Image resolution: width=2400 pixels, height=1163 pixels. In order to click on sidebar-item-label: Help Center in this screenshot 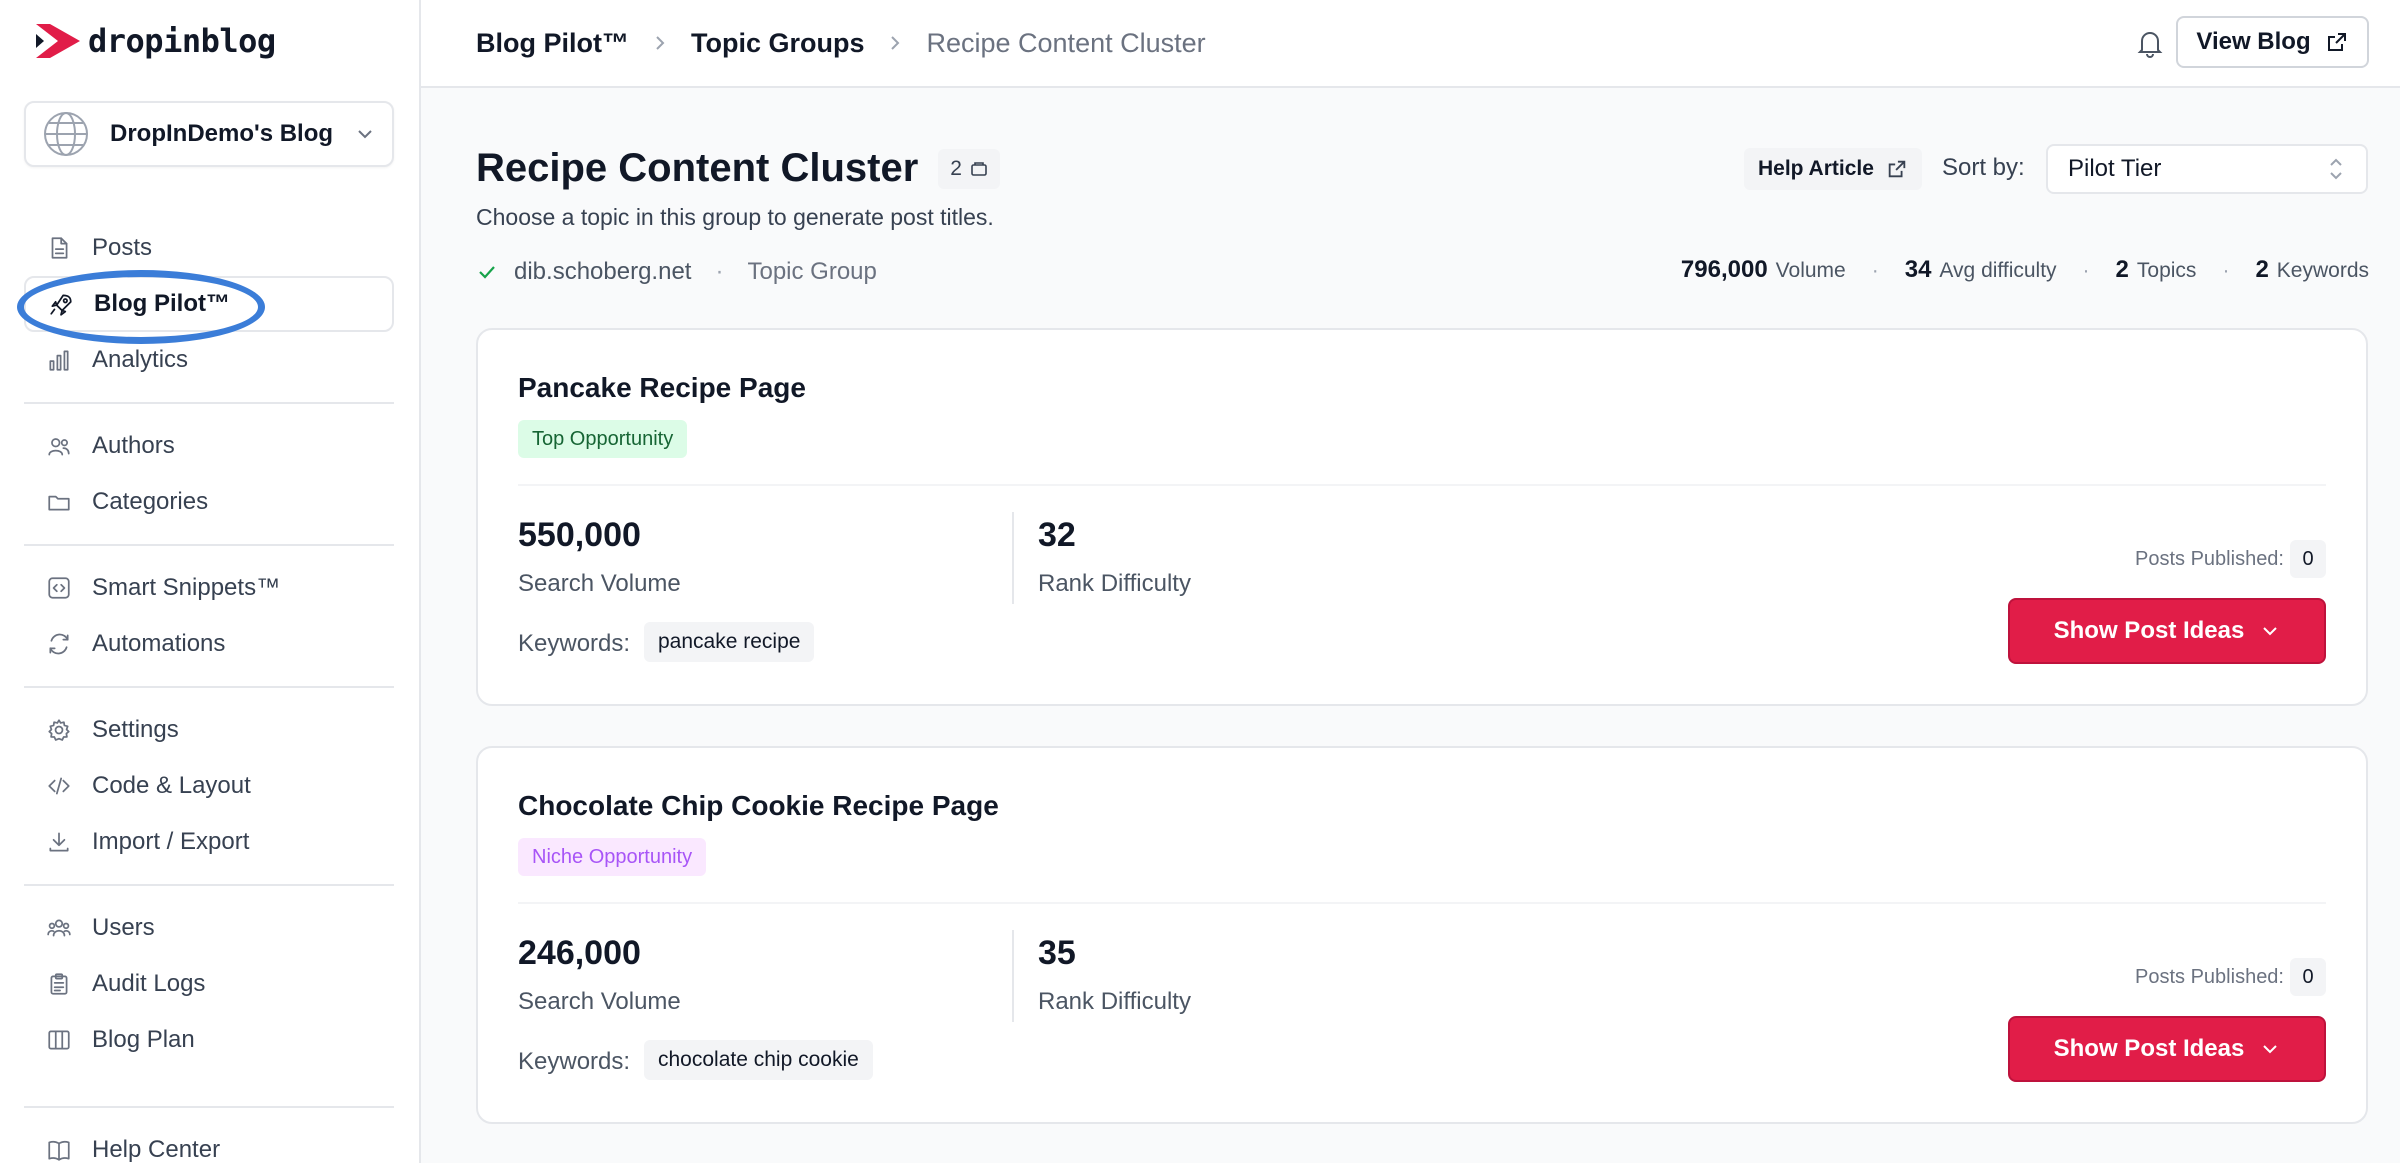, I will do `click(156, 1149)`.